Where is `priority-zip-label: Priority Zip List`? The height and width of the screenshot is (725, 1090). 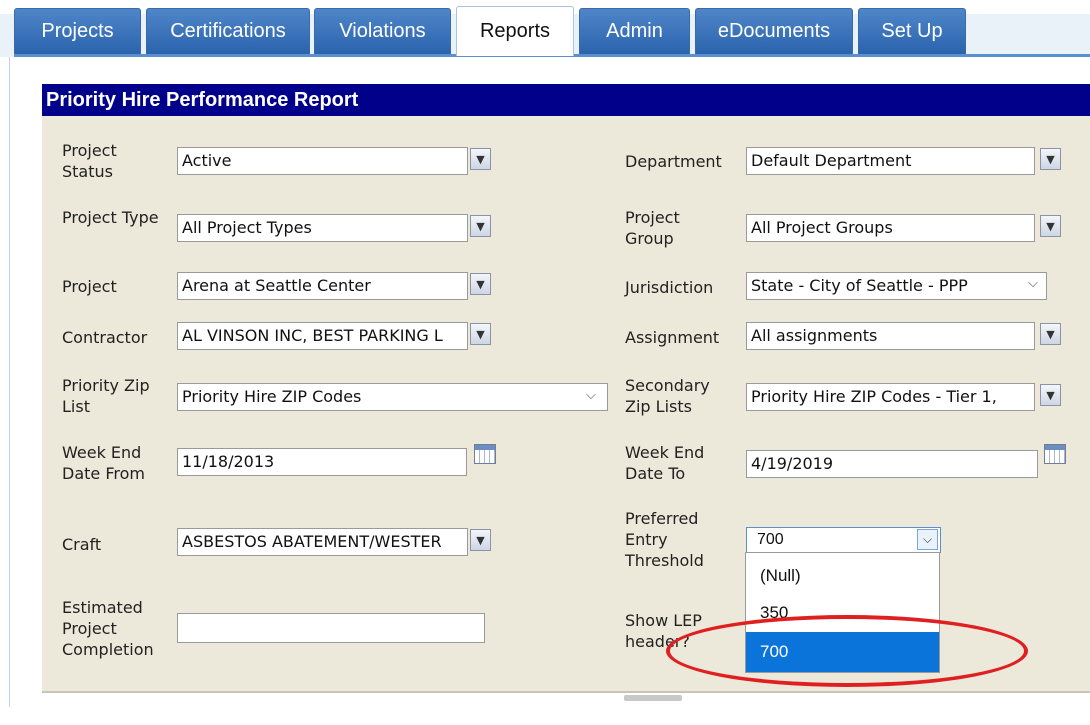 priority-zip-label: Priority Zip List is located at coordinates (106, 396).